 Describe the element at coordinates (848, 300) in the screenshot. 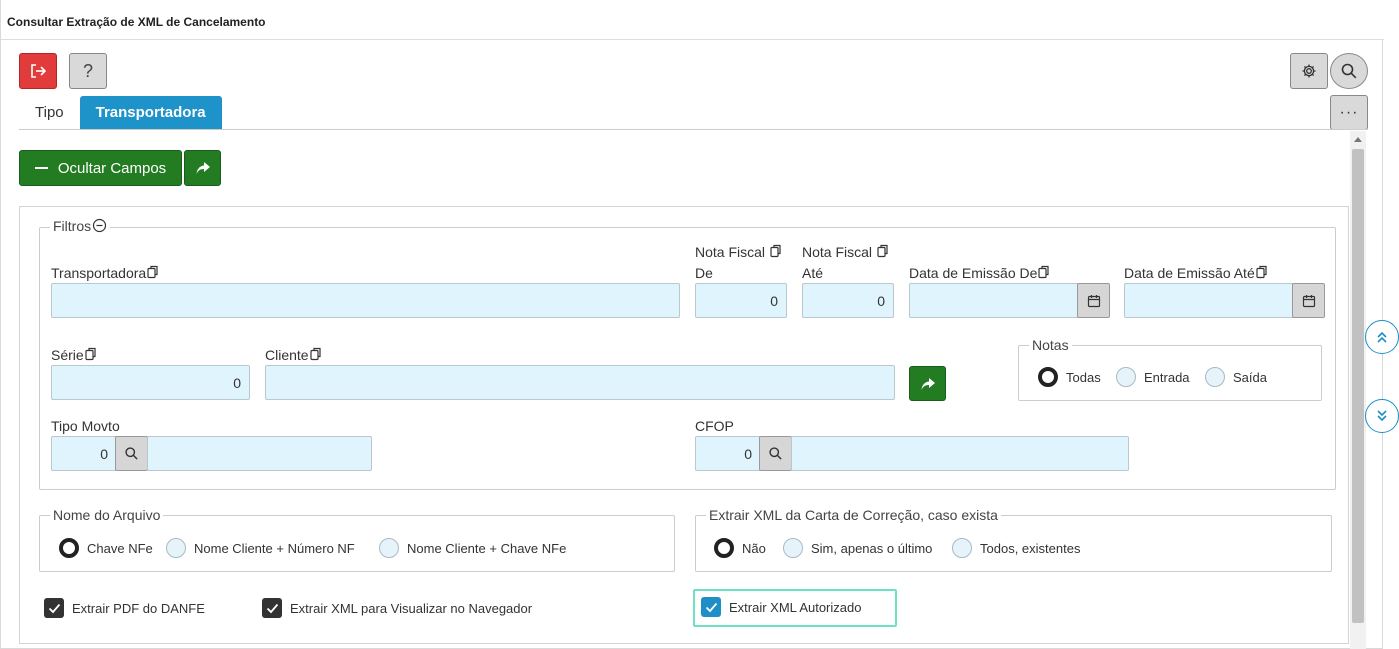

I see `nf-ate-input: 0` at that location.